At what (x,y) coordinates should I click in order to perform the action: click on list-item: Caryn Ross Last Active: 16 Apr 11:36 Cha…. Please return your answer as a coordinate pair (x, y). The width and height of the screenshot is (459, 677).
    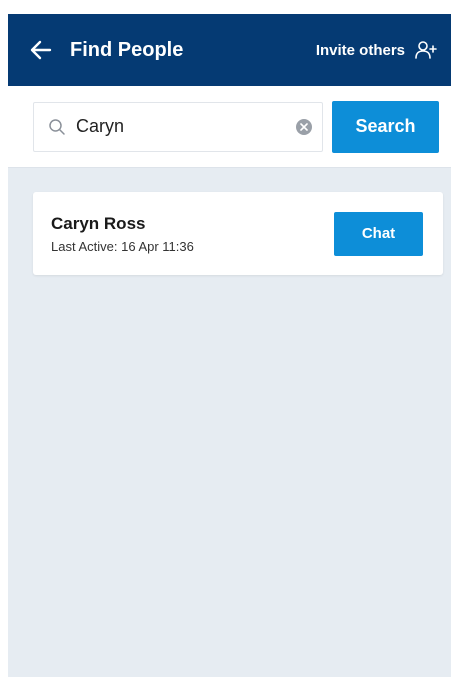
    Looking at the image, I should click on (238, 233).